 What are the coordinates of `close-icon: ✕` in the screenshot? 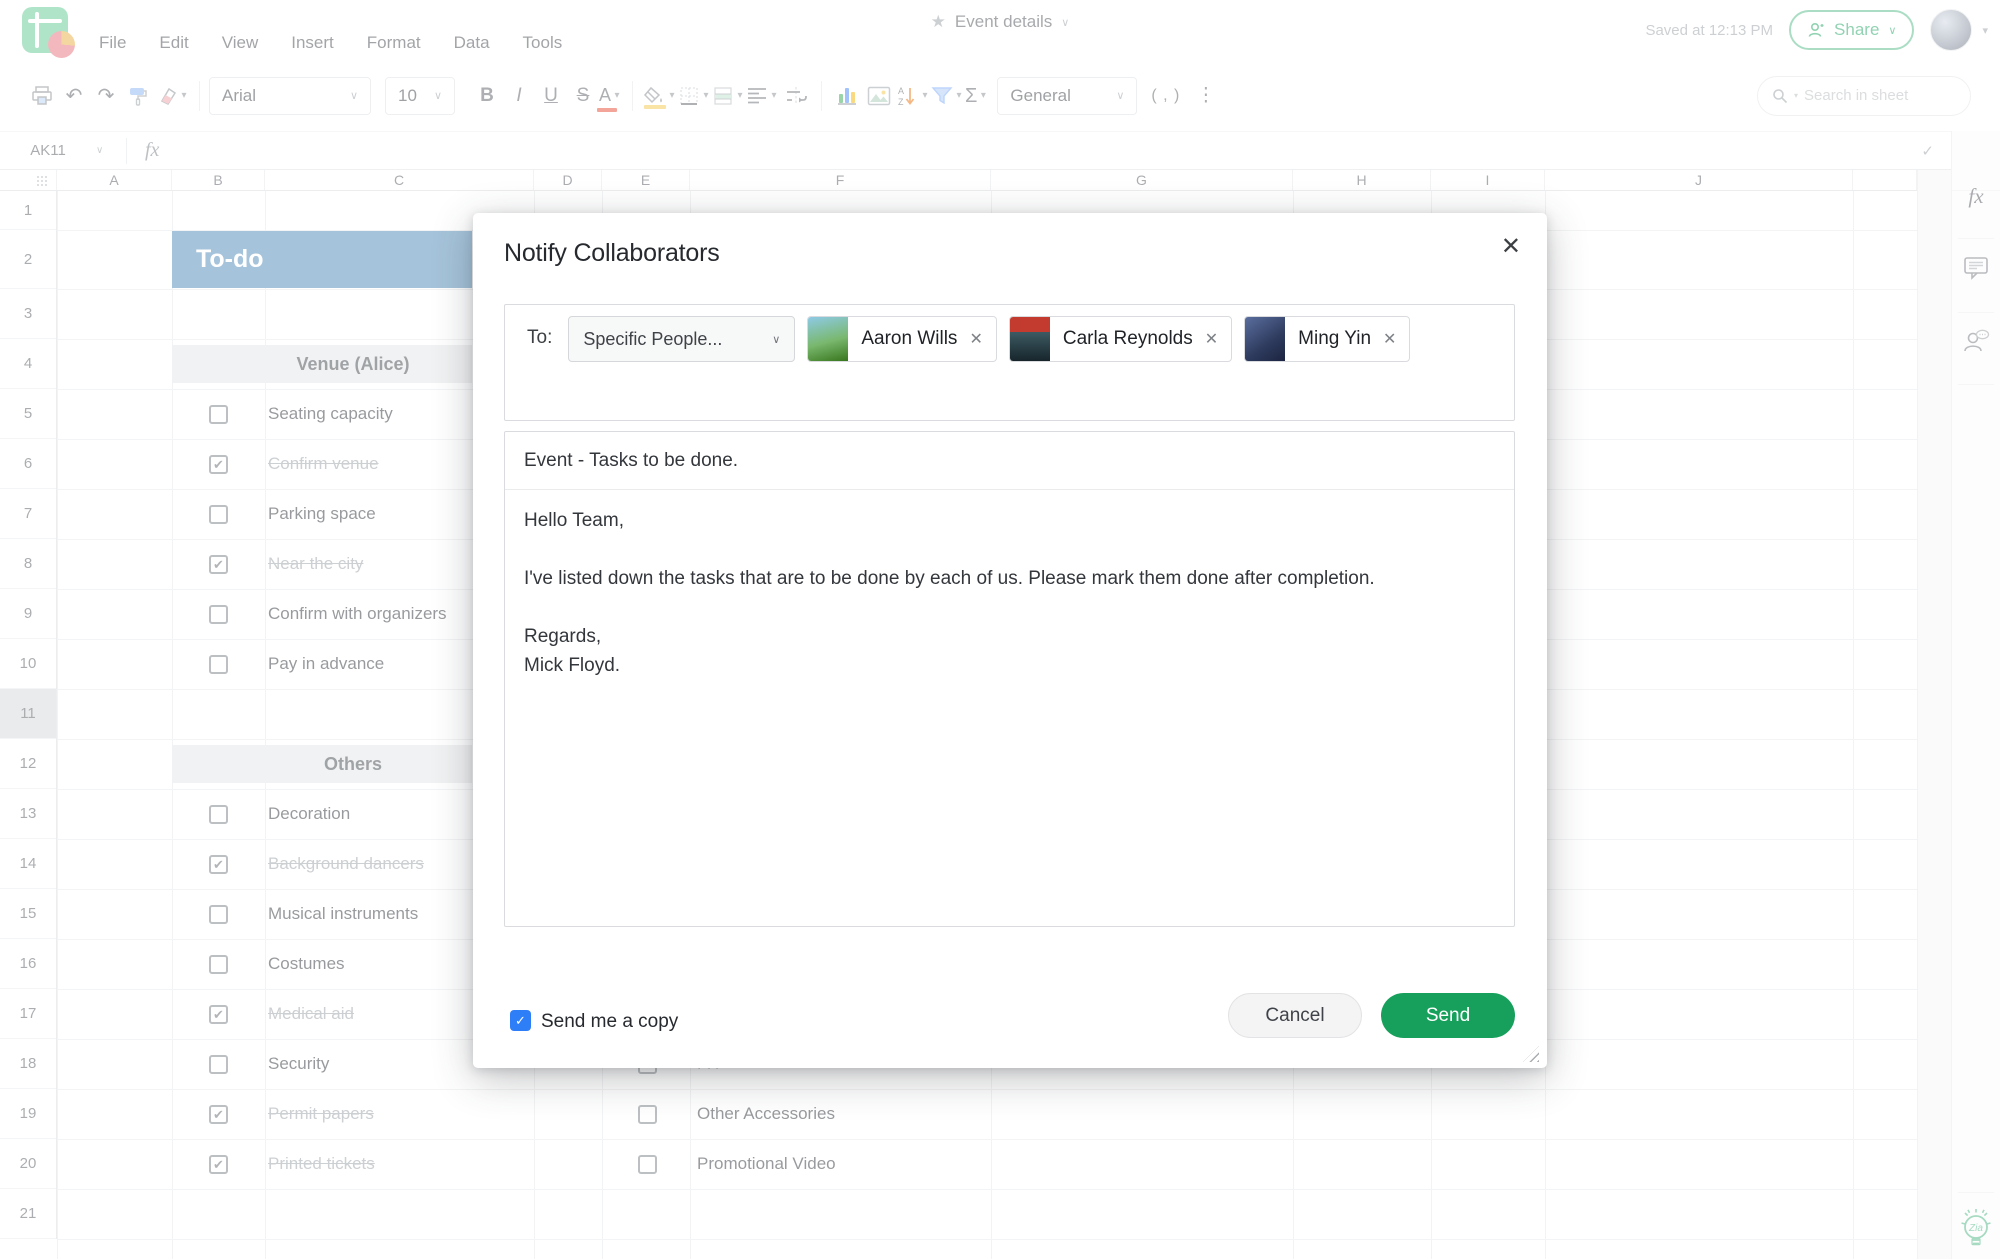 It's located at (1511, 247).